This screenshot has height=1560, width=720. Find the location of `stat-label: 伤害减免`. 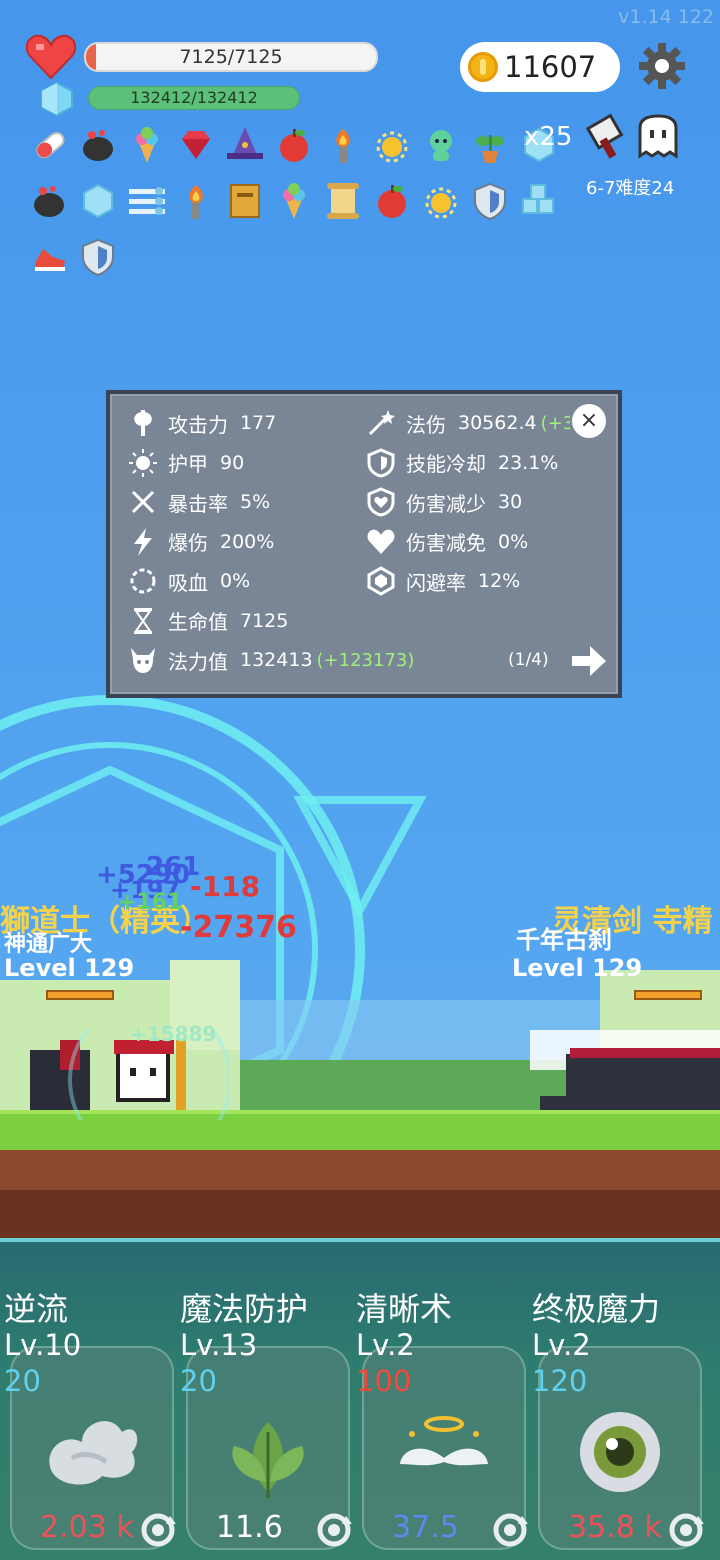

stat-label: 伤害减免 is located at coordinates (446, 543).